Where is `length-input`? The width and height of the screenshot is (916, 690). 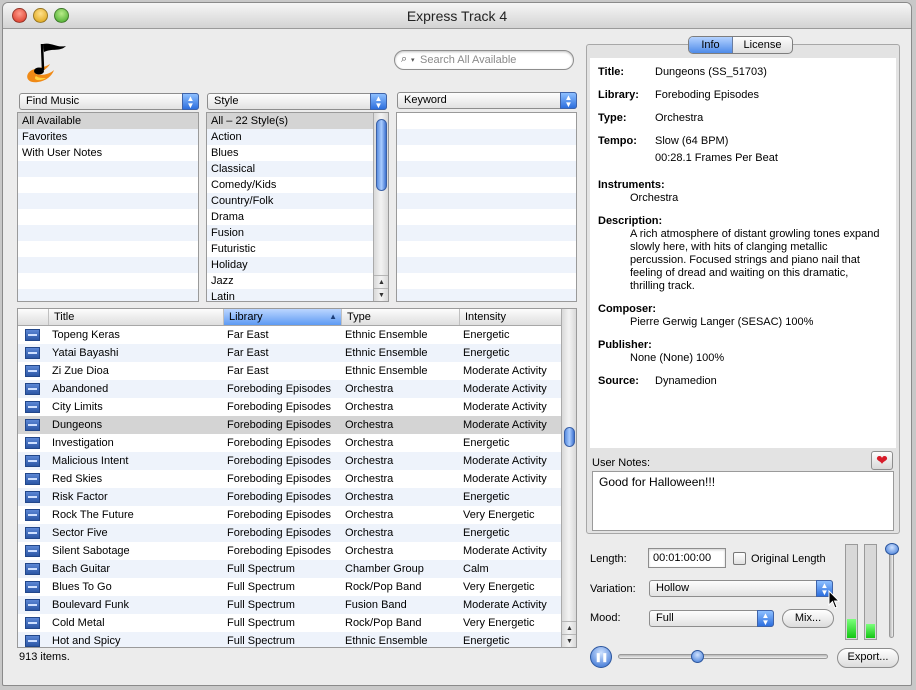
length-input is located at coordinates (687, 558).